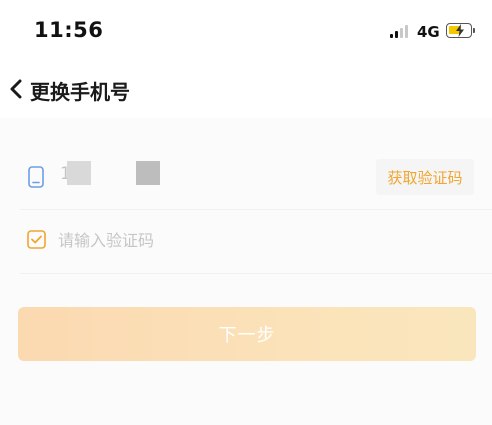 Image resolution: width=492 pixels, height=425 pixels. I want to click on navigation-bar: 更换手机号, so click(246, 90).